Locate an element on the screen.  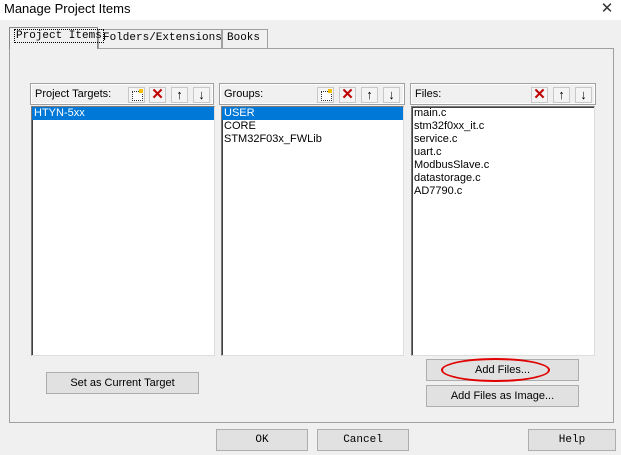
annotation-highlight is located at coordinates (495, 370).